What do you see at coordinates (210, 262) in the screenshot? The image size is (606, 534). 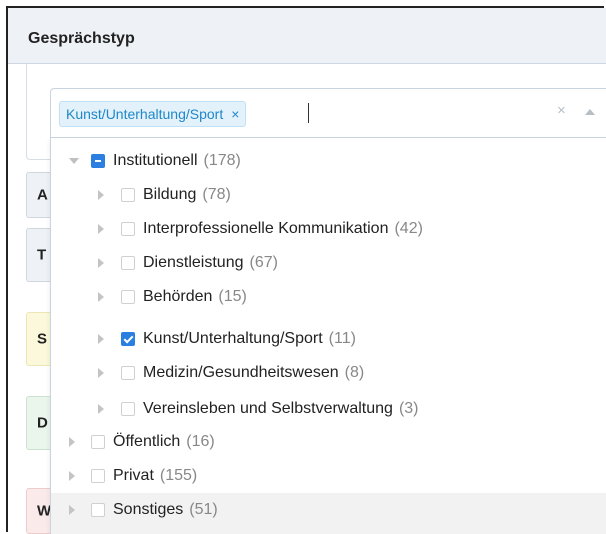 I see `tree-node-label: Dienstleistung (67)` at bounding box center [210, 262].